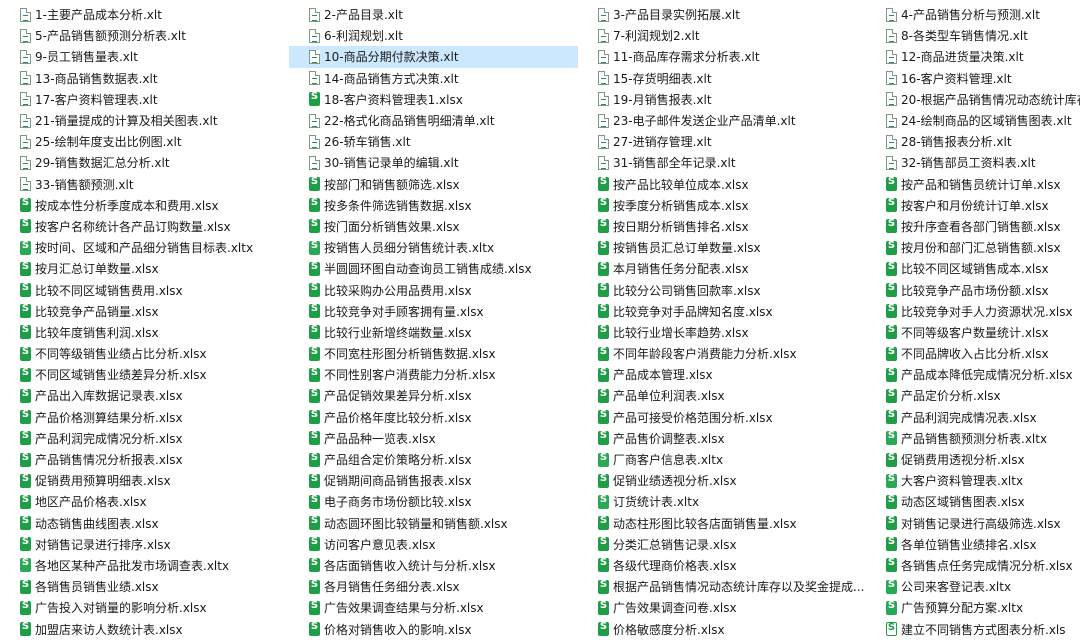  What do you see at coordinates (433, 289) in the screenshot?
I see `file-item: 比较采购办公用品费用.xlsx` at bounding box center [433, 289].